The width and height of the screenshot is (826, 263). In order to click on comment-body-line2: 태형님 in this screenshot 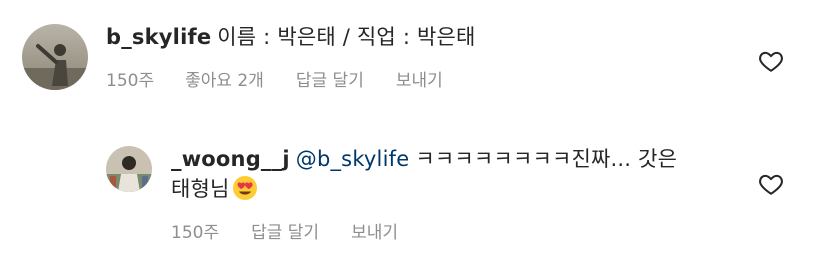, I will do `click(200, 189)`.